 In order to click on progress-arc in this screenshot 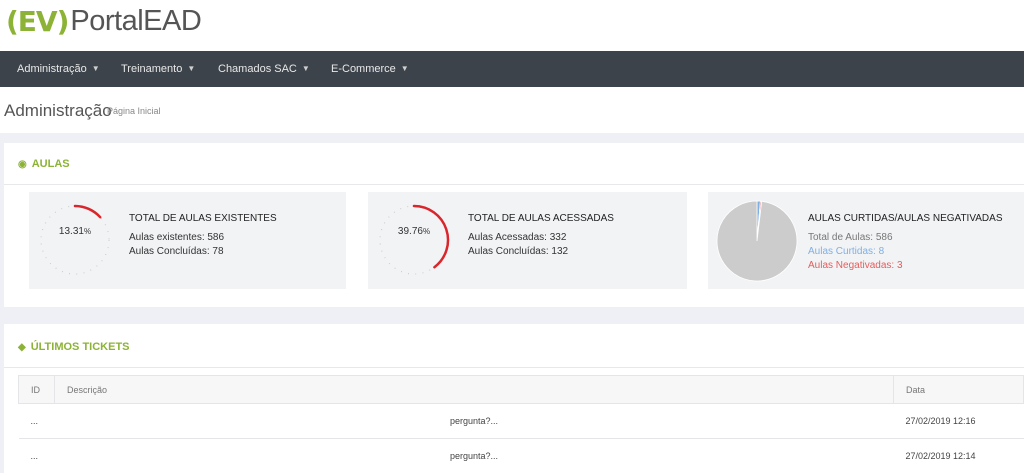, I will do `click(87, 211)`.